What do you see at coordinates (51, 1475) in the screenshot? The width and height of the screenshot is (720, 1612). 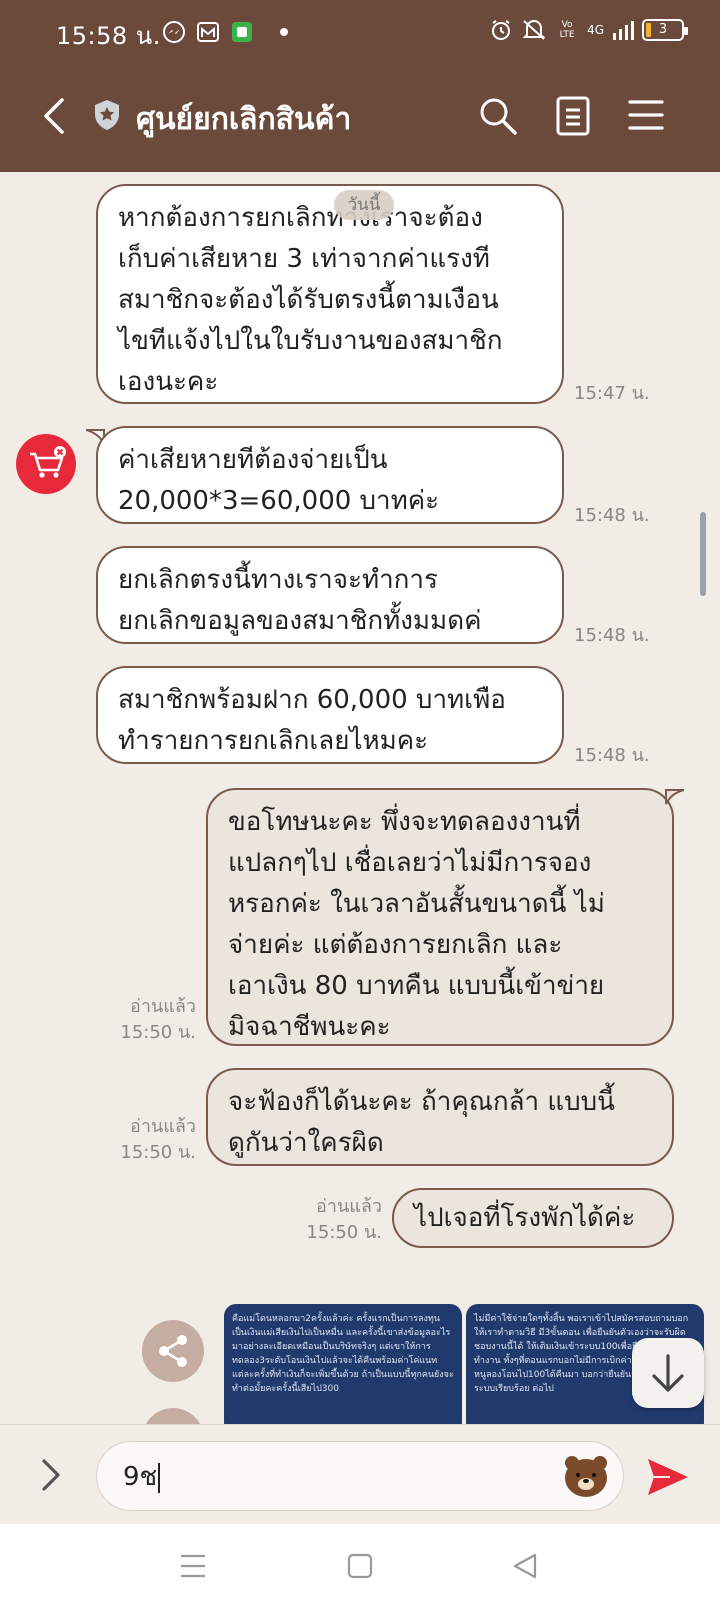 I see `chevron-right-icon` at bounding box center [51, 1475].